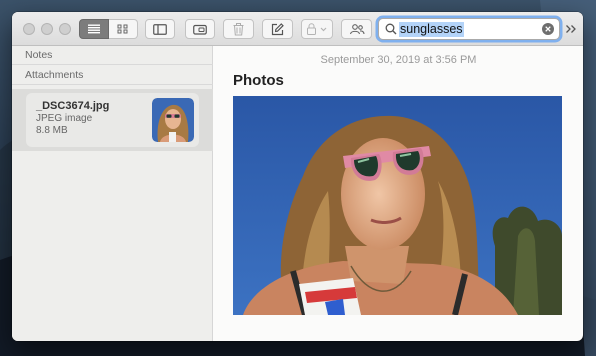  Describe the element at coordinates (112, 75) in the screenshot. I see `sidebar-section-attachments: Attachments` at that location.